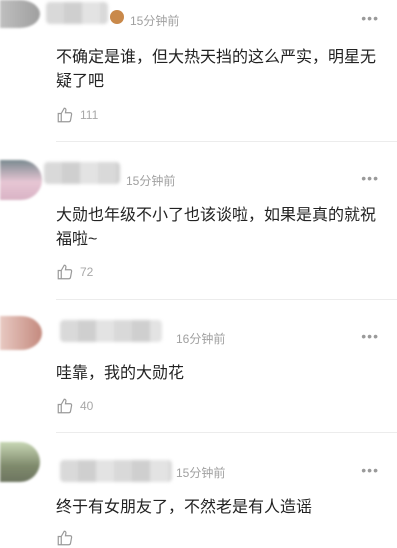 The image size is (397, 548). What do you see at coordinates (74, 272) in the screenshot?
I see `like-button: 72` at bounding box center [74, 272].